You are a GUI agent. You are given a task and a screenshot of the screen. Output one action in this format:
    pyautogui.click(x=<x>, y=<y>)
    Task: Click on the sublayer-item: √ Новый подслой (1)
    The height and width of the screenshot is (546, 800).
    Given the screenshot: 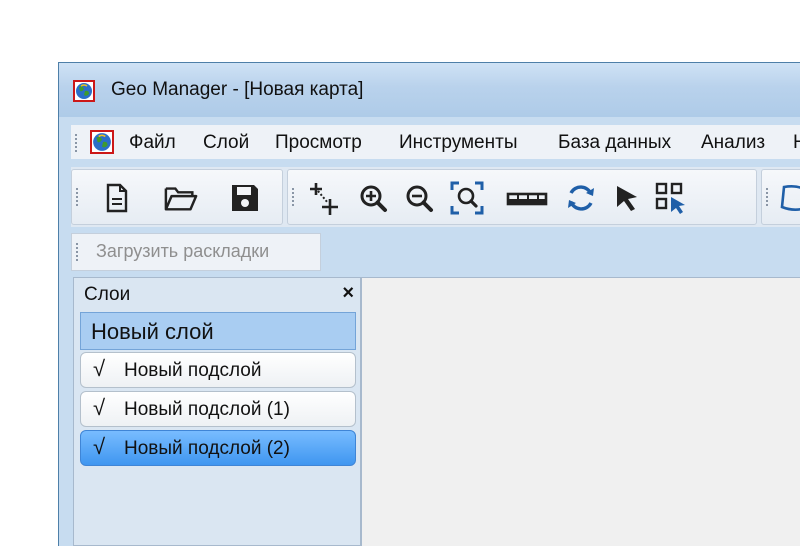 What is the action you would take?
    pyautogui.click(x=218, y=409)
    